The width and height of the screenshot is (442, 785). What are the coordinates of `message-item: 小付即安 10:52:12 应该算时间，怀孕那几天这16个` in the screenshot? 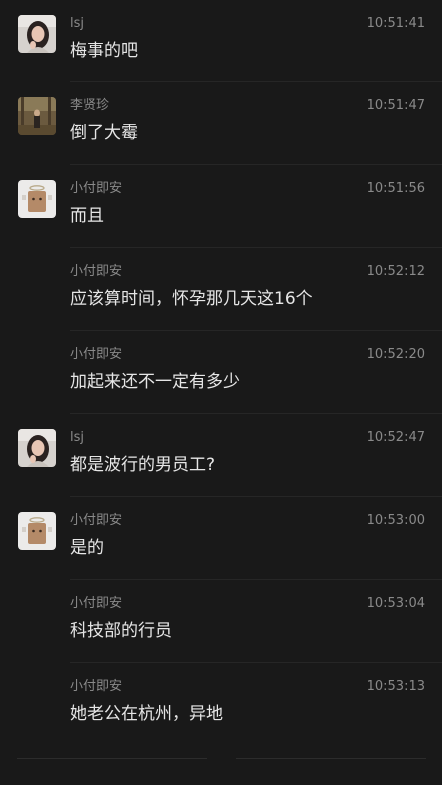 It's located at (221, 289).